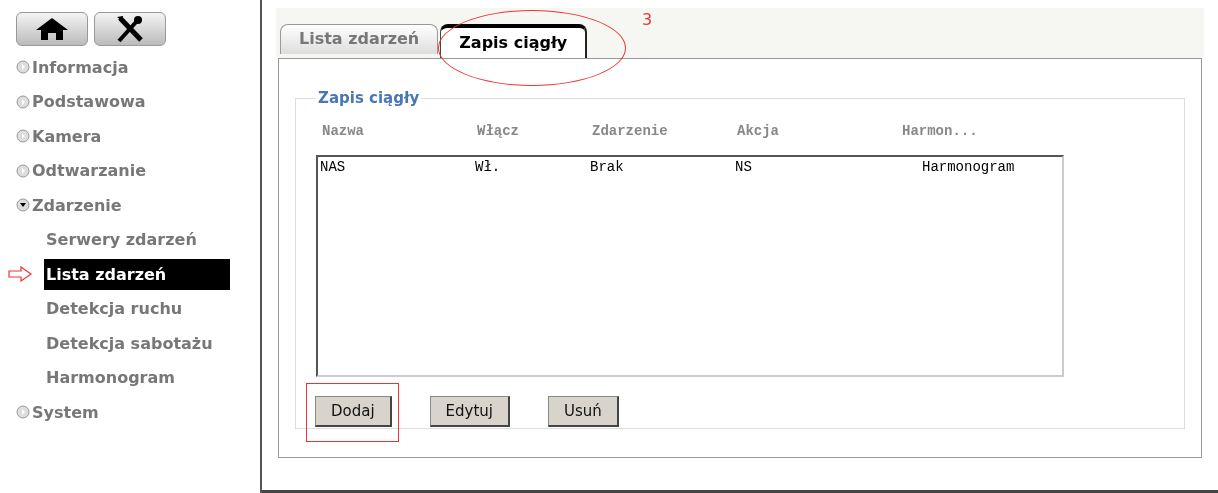  What do you see at coordinates (67, 136) in the screenshot?
I see `sidebar-item: Kamera` at bounding box center [67, 136].